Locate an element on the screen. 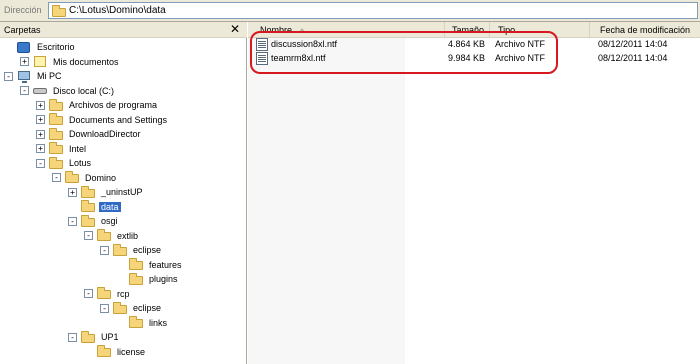  tree-item-label: Domino is located at coordinates (101, 177).